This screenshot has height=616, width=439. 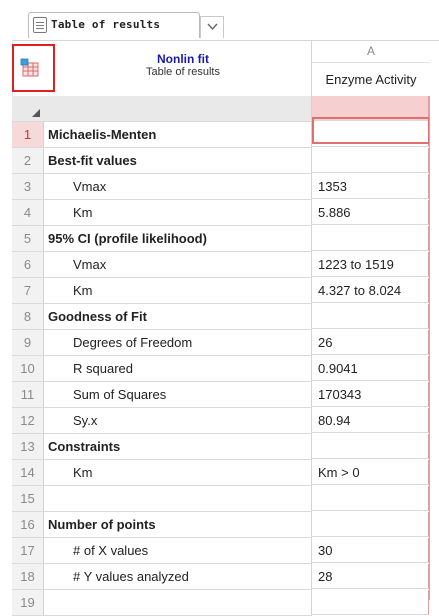 I want to click on table-row: 15, so click(x=225, y=499).